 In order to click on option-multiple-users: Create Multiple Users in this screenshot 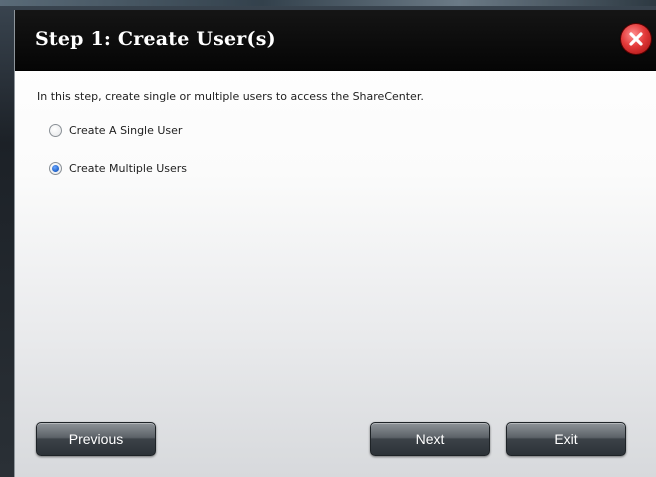, I will do `click(118, 168)`.